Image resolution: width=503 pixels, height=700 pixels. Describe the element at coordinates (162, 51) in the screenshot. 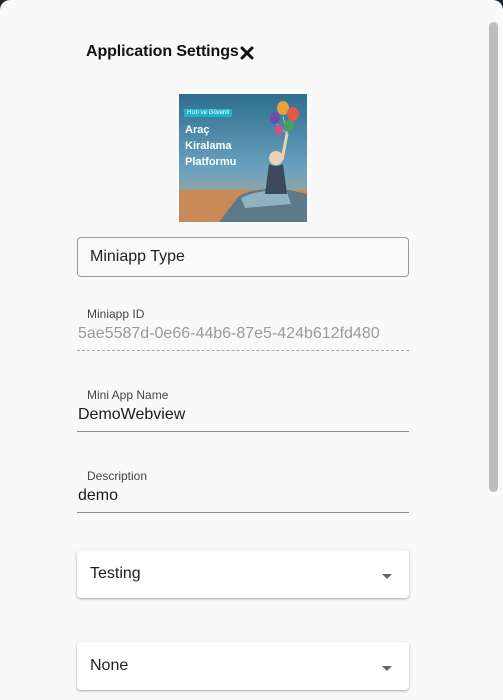

I see `dialog-title: Application Settings` at that location.